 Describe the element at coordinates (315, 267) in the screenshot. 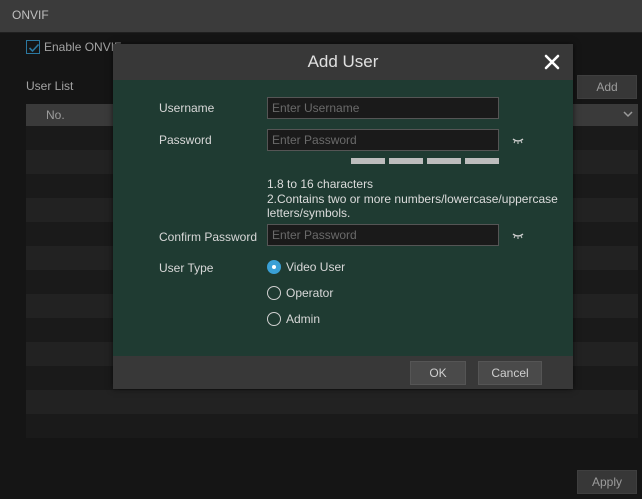

I see `radio-video-user-label: Video User` at that location.